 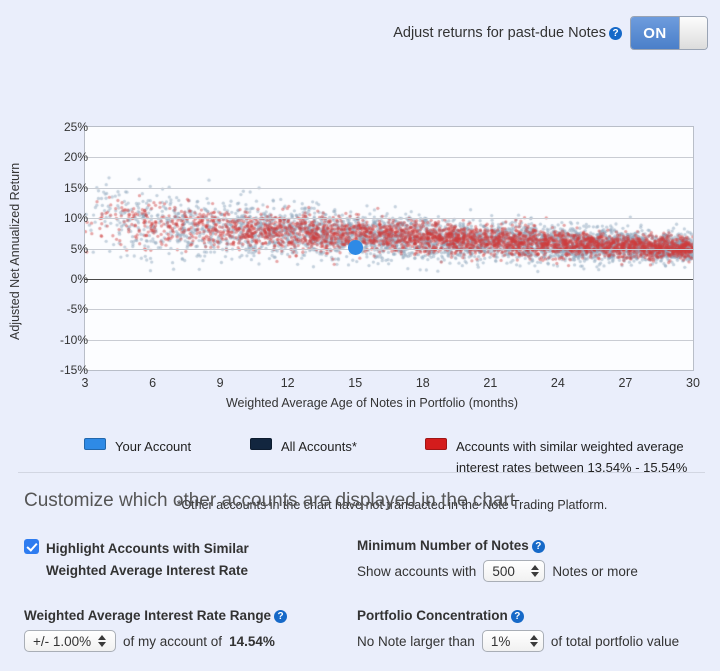 I want to click on rate-range-heading-text: Weighted Average Interest Rate Range, so click(x=148, y=615).